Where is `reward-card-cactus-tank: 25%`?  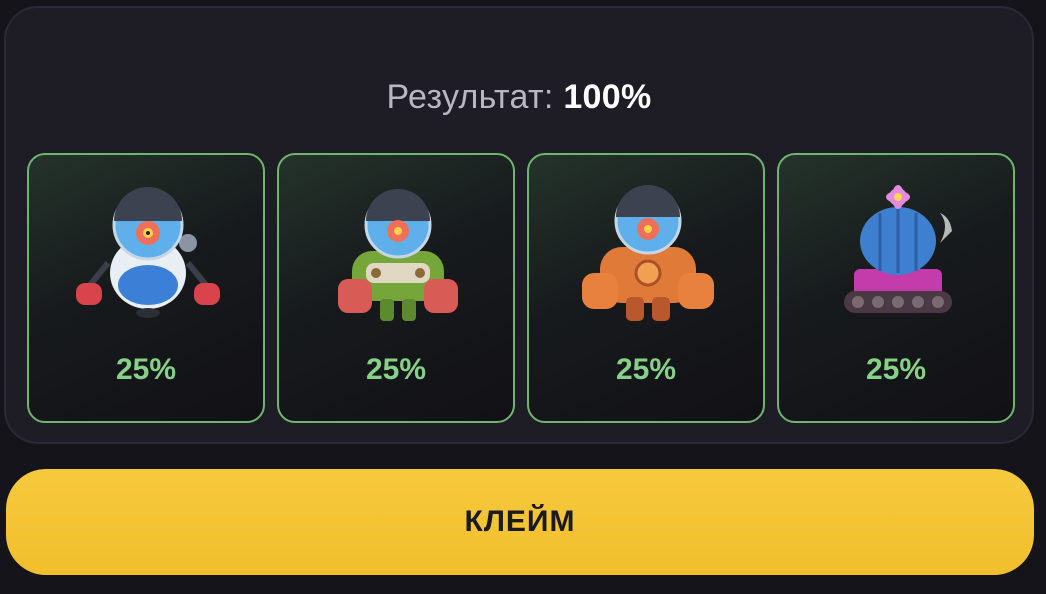
reward-card-cactus-tank: 25% is located at coordinates (896, 288).